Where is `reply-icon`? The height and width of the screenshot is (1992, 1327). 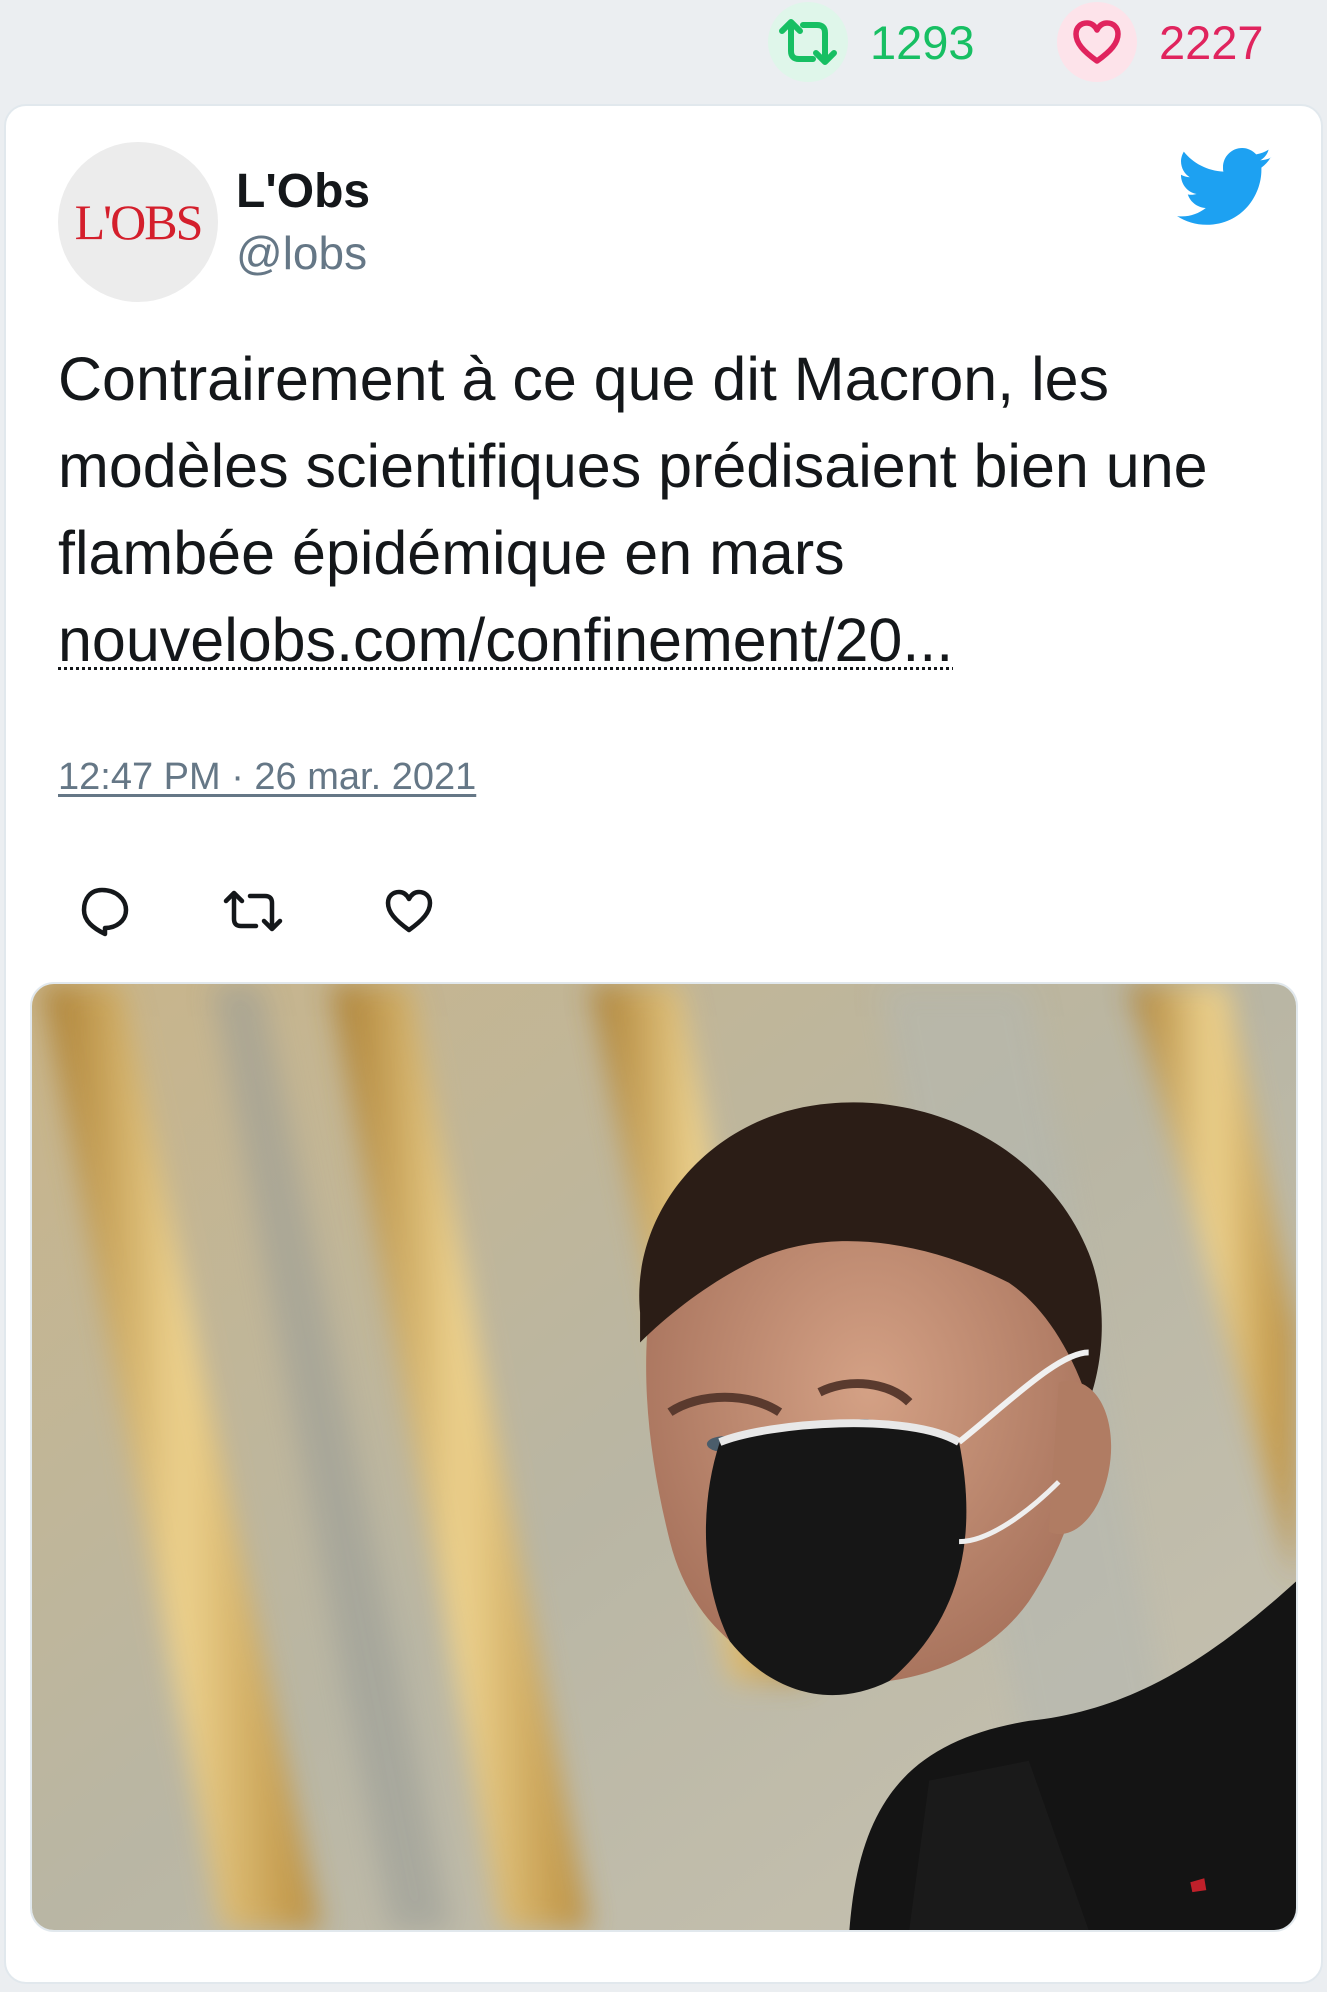 reply-icon is located at coordinates (105, 912).